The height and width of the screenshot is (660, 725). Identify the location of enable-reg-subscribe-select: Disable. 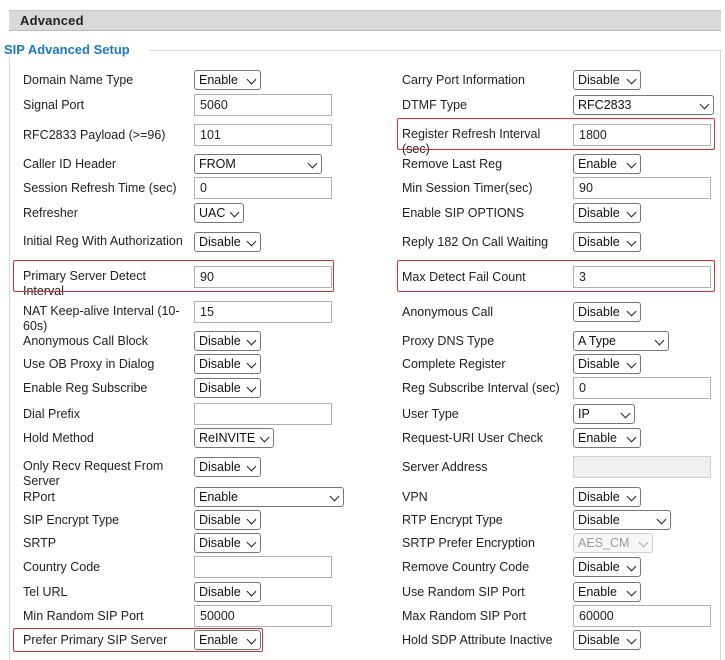
(227, 388).